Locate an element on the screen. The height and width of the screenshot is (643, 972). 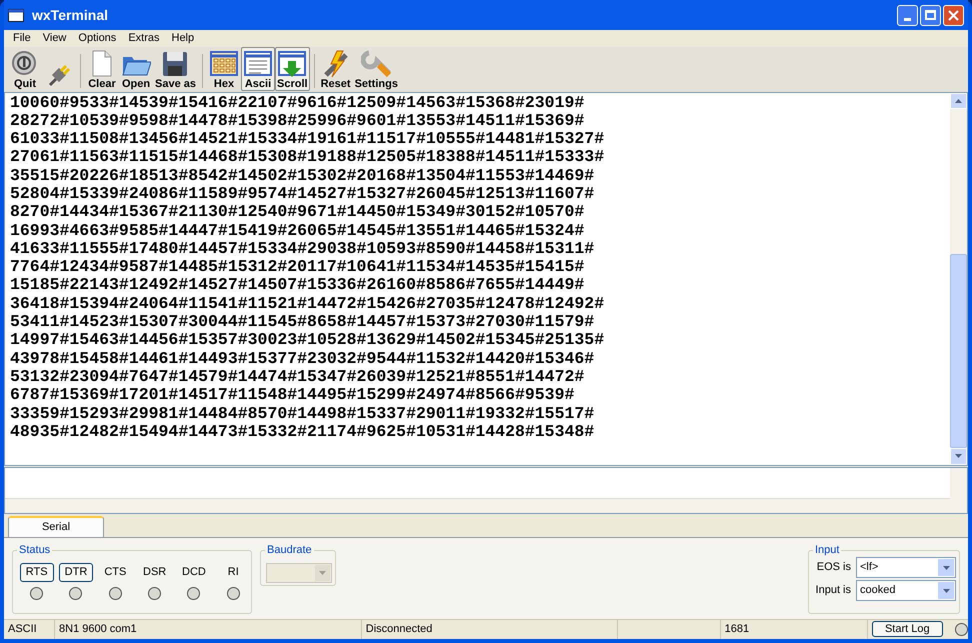
down-arrow-window-icon is located at coordinates (292, 63).